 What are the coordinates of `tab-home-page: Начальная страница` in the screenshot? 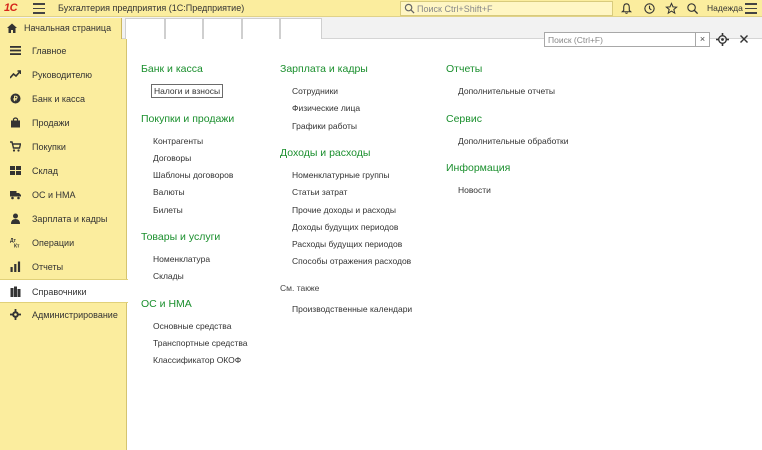 It's located at (61, 28).